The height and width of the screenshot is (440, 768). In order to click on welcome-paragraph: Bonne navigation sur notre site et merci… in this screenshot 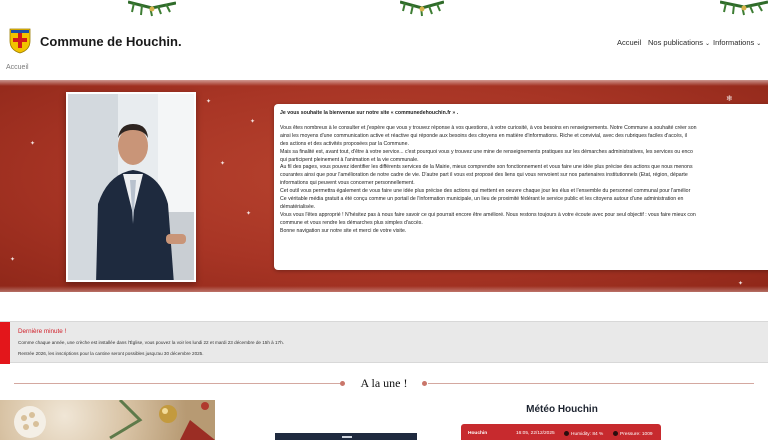, I will do `click(343, 230)`.